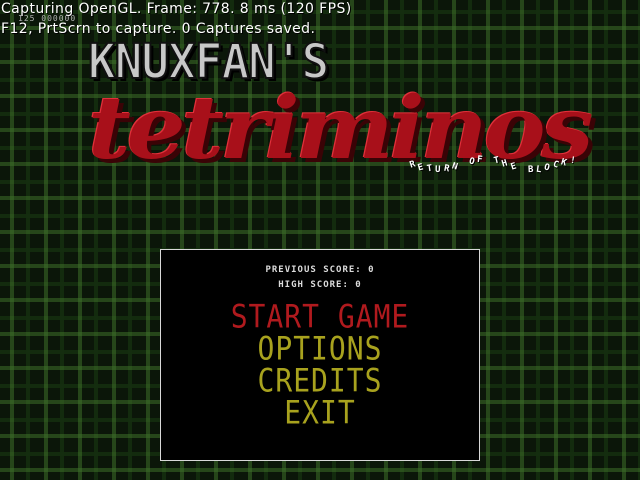 Image resolution: width=640 pixels, height=480 pixels. What do you see at coordinates (539, 169) in the screenshot?
I see `tagline-letter: L` at bounding box center [539, 169].